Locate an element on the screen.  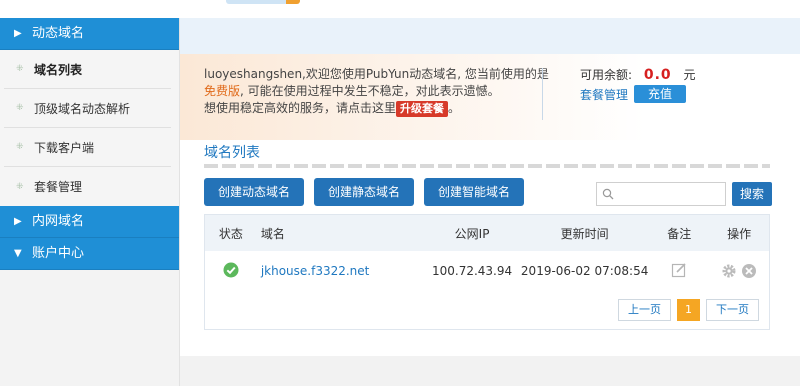
triangle-down-icon: ▼ is located at coordinates (18, 253).